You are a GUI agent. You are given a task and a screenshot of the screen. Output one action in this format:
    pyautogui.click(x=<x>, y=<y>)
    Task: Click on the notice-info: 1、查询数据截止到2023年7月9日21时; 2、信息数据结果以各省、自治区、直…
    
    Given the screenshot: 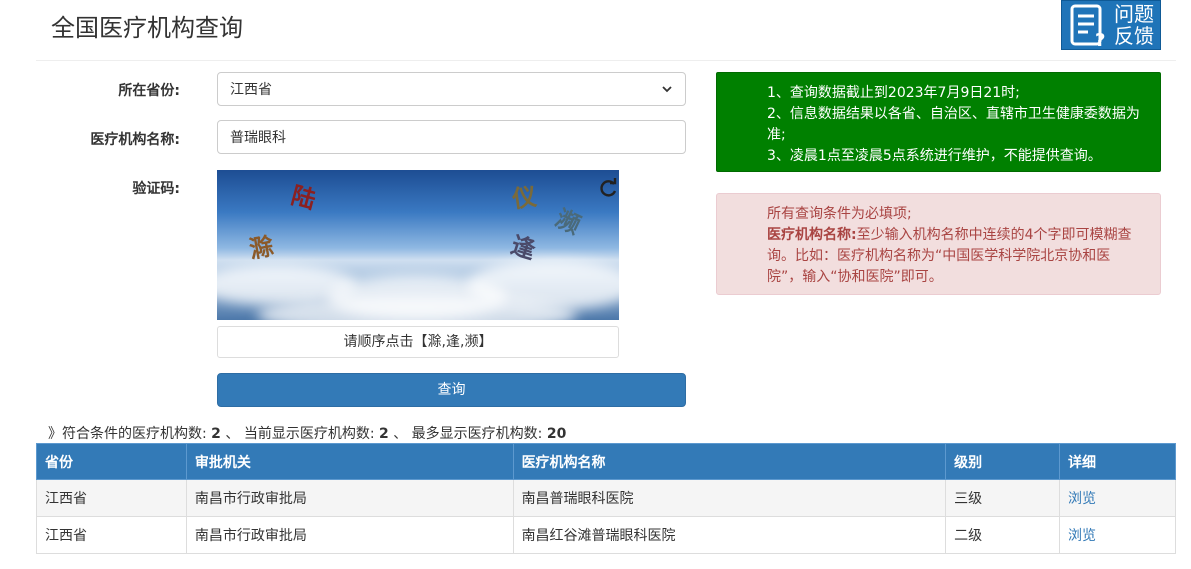 What is the action you would take?
    pyautogui.click(x=938, y=122)
    